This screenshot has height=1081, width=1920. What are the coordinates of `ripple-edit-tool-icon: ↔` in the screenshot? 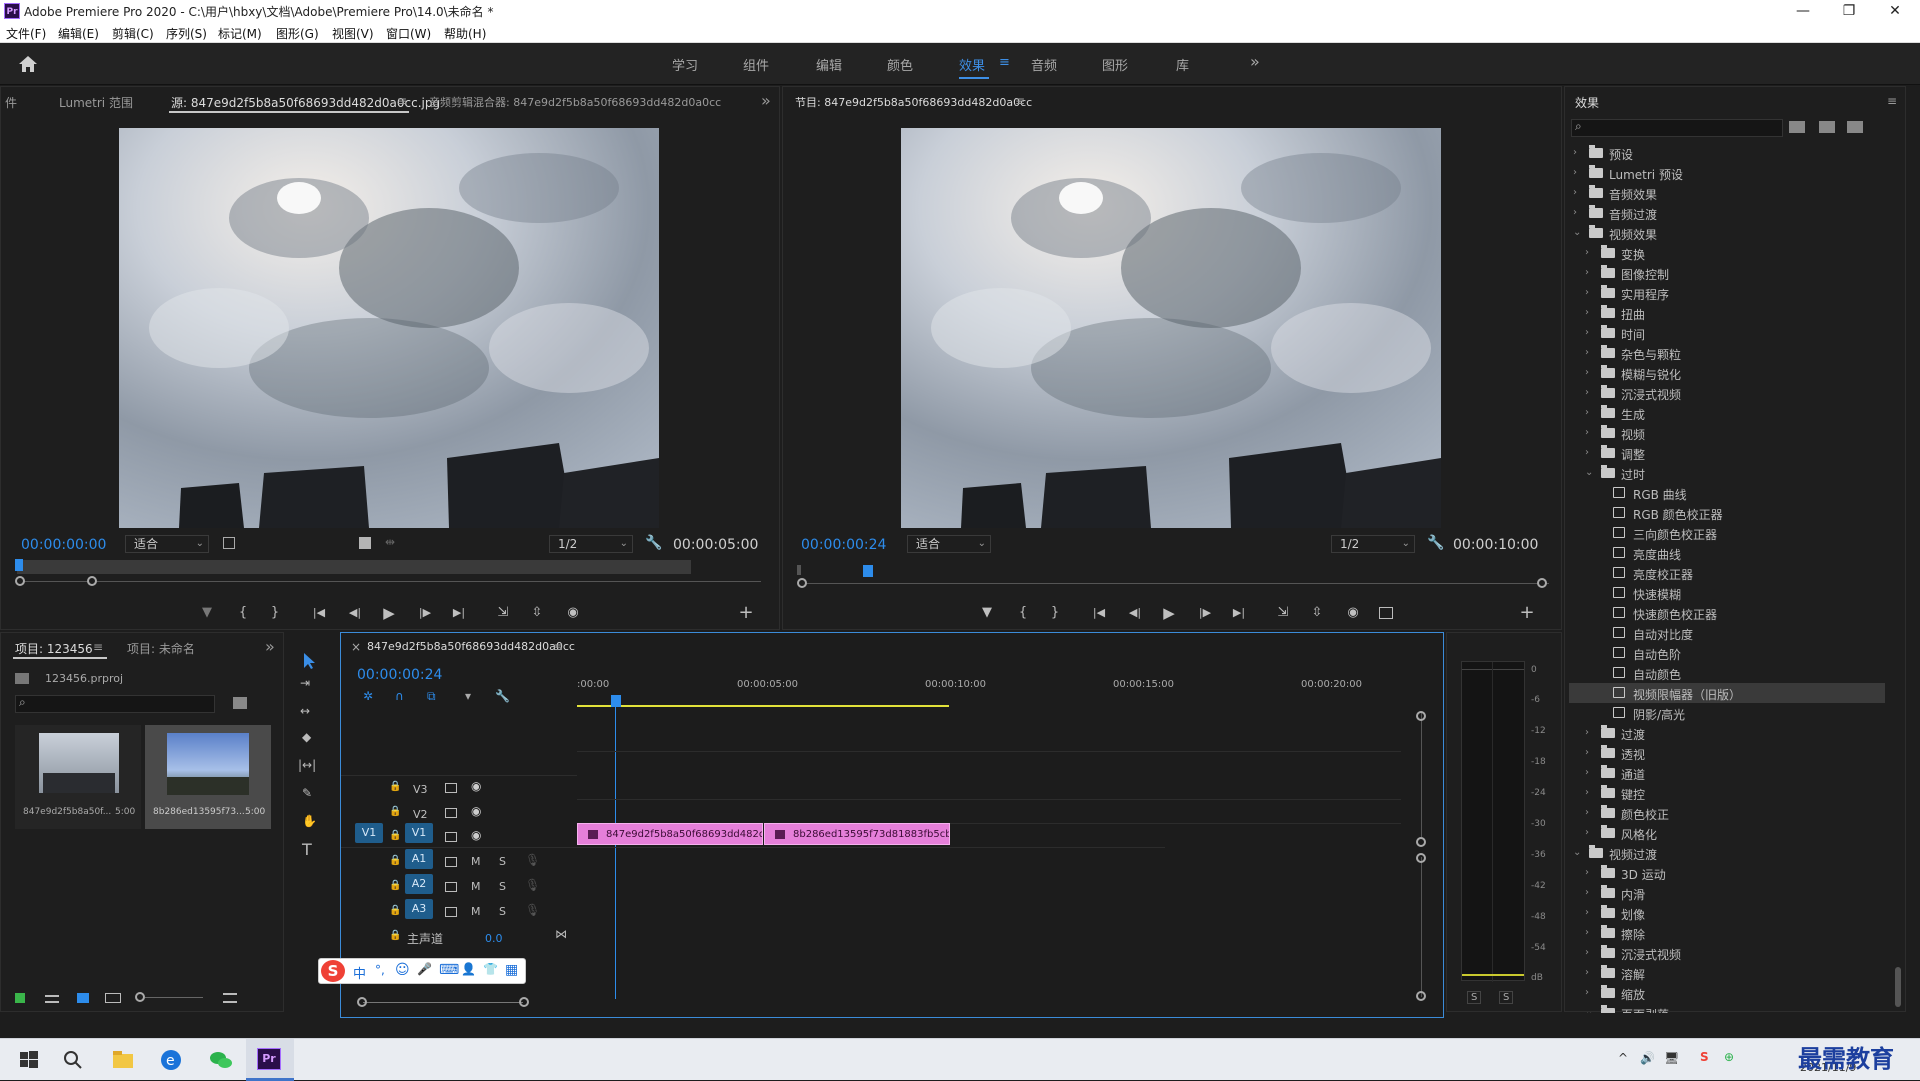 It's located at (305, 711).